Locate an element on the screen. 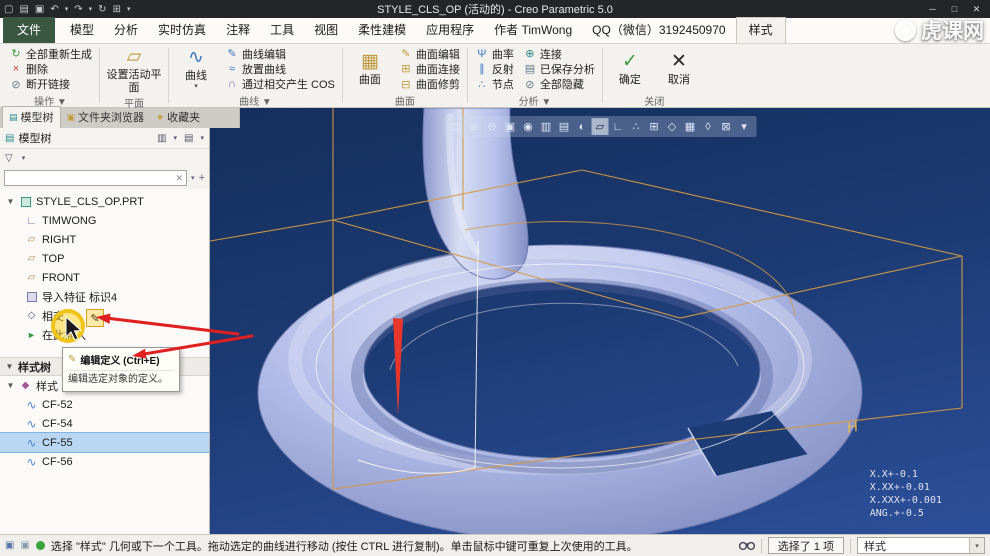 The width and height of the screenshot is (990, 556). tab-applications: 应用程序 is located at coordinates (450, 30).